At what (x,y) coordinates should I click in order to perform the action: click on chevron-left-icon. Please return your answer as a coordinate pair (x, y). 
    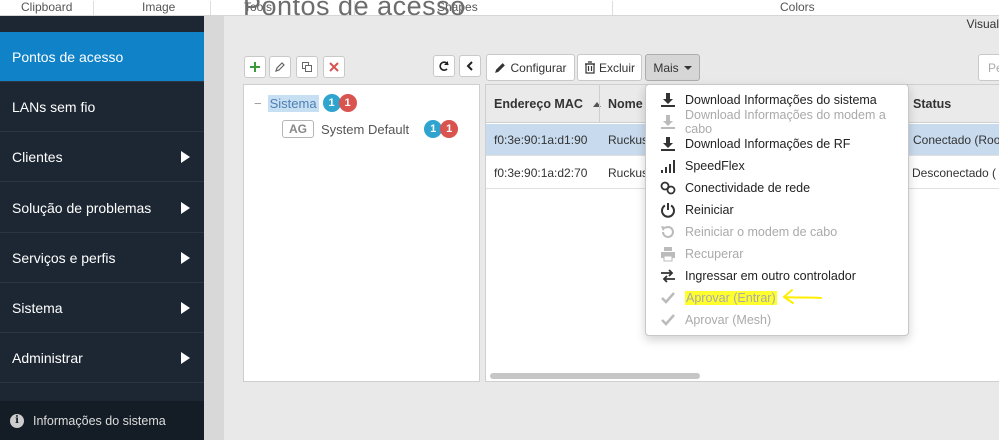
    Looking at the image, I should click on (469, 66).